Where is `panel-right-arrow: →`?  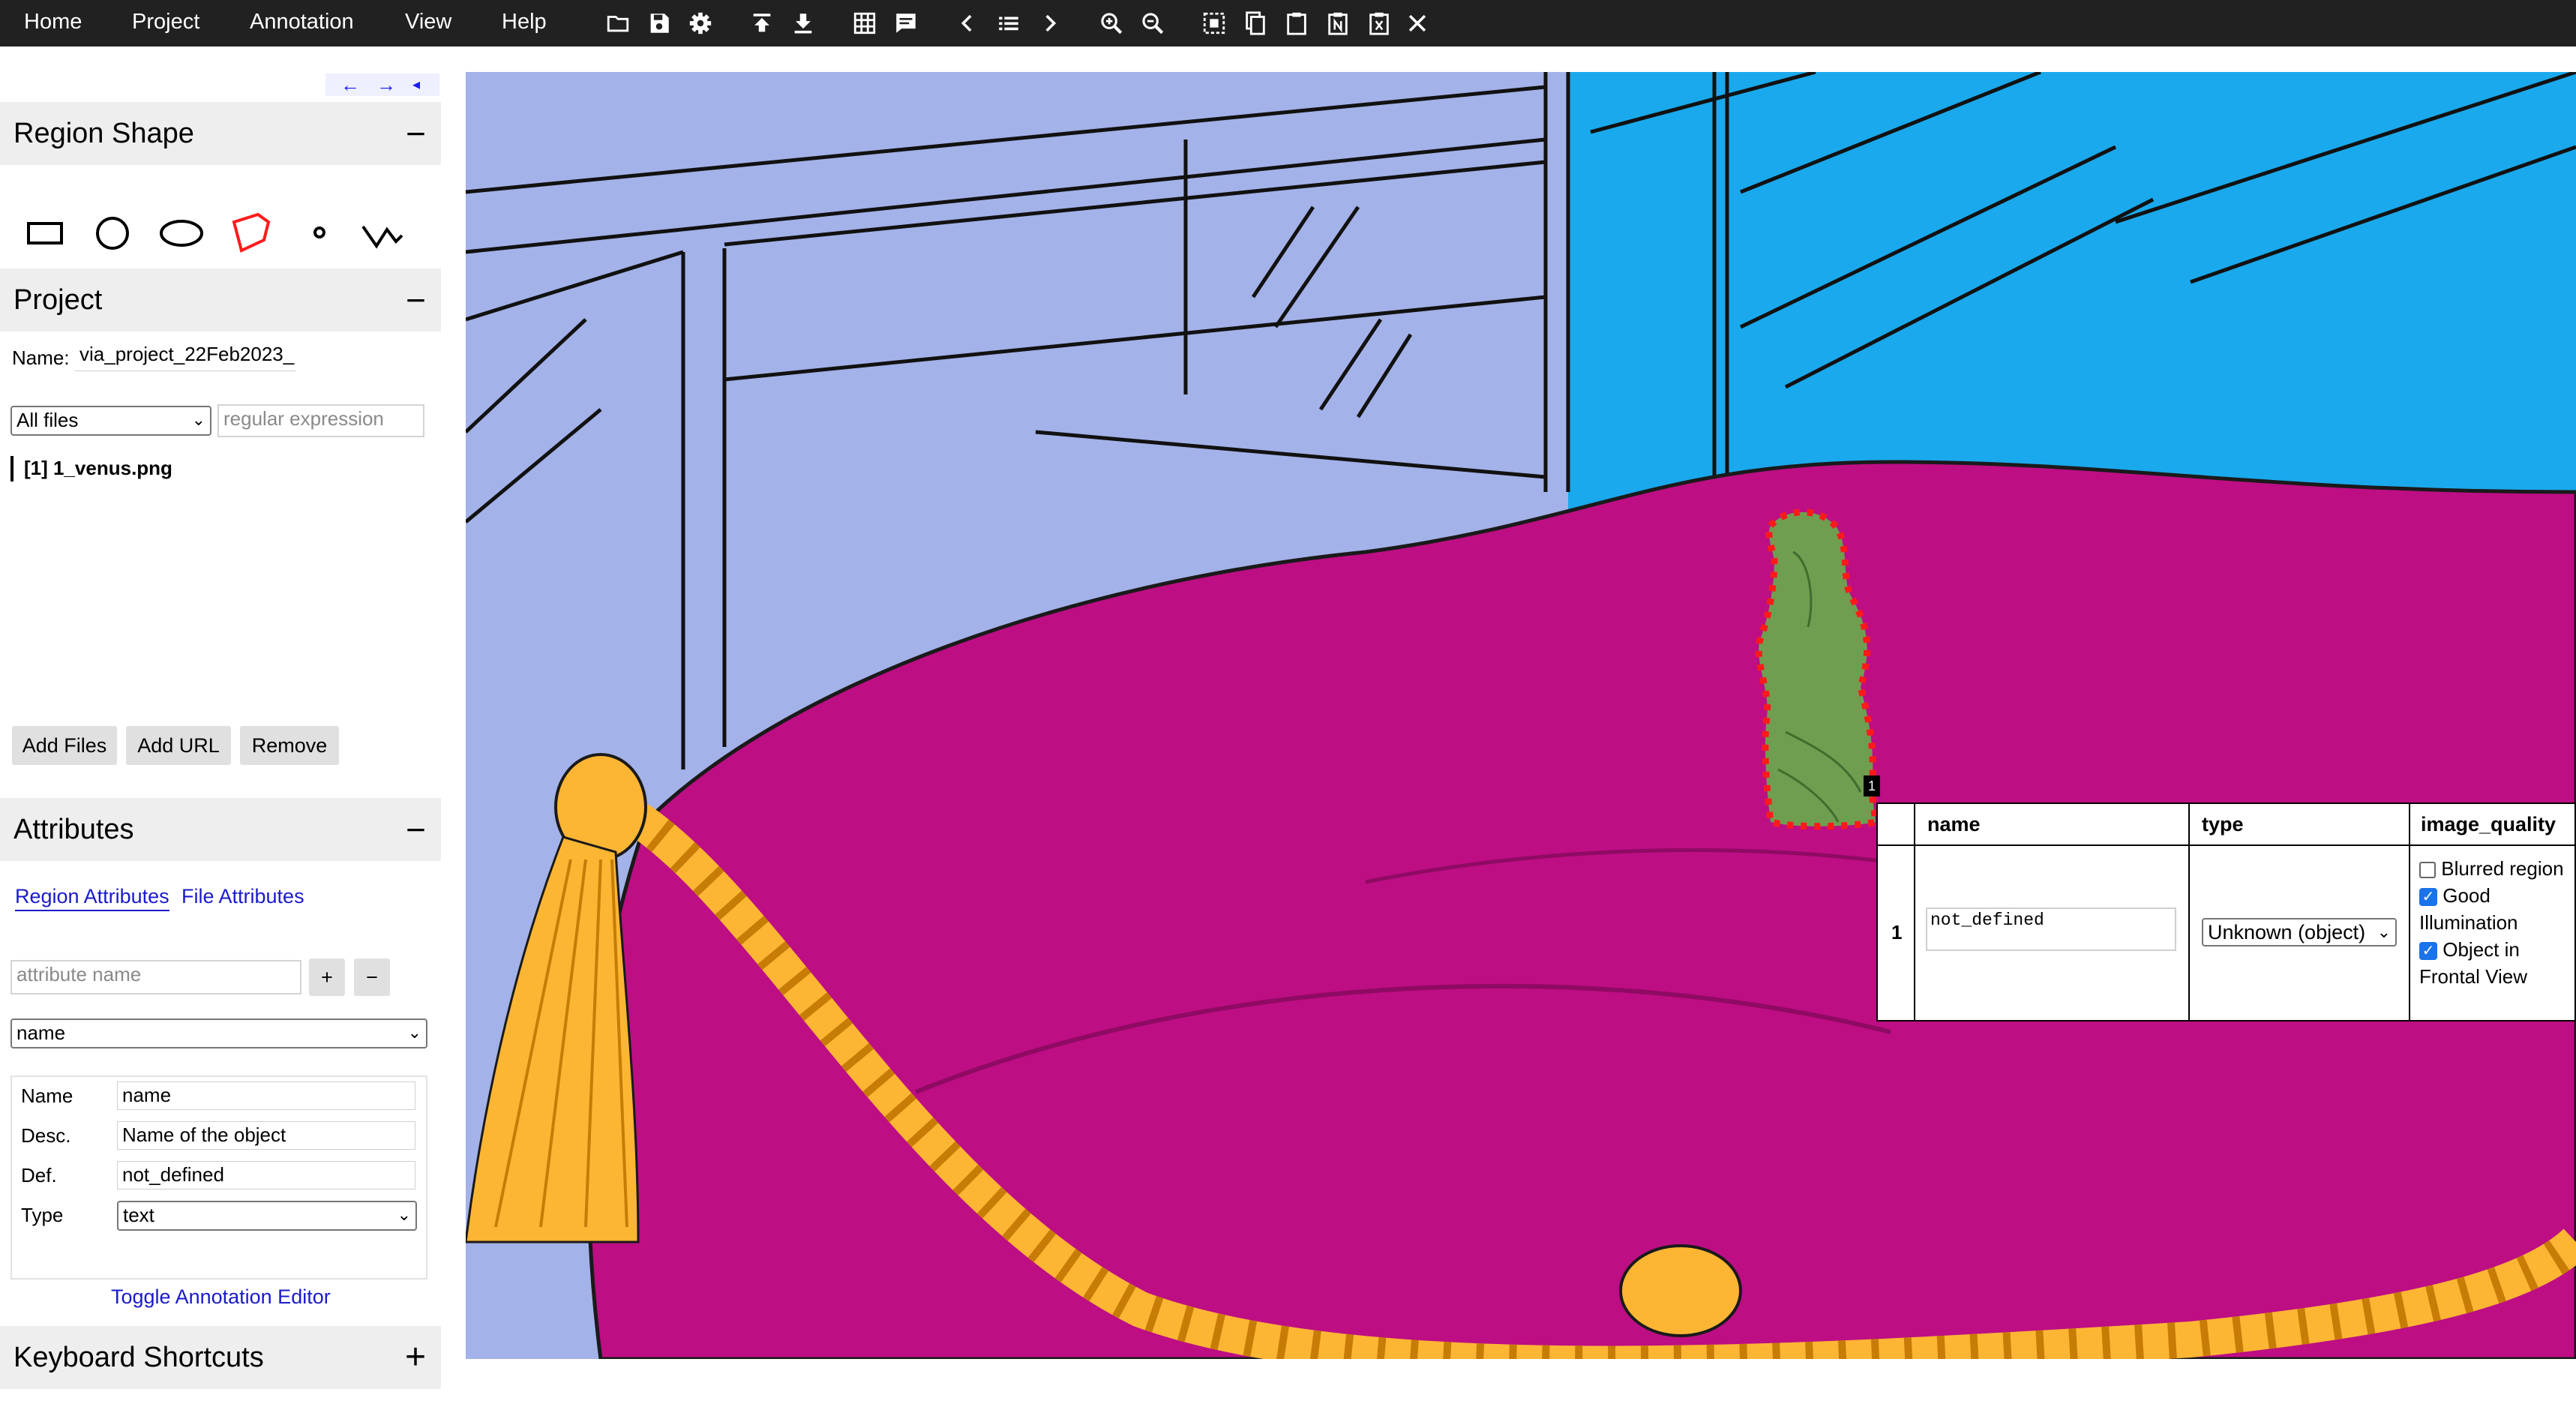 panel-right-arrow: → is located at coordinates (386, 85).